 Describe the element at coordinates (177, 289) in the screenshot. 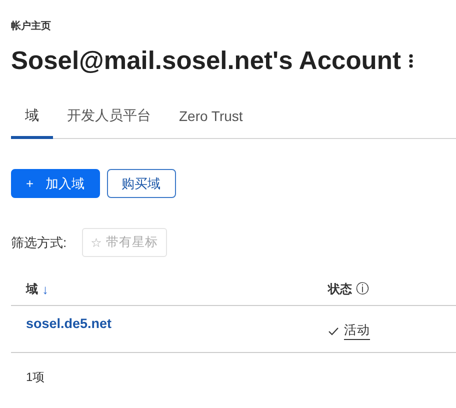

I see `column-header: 域 ↓` at that location.